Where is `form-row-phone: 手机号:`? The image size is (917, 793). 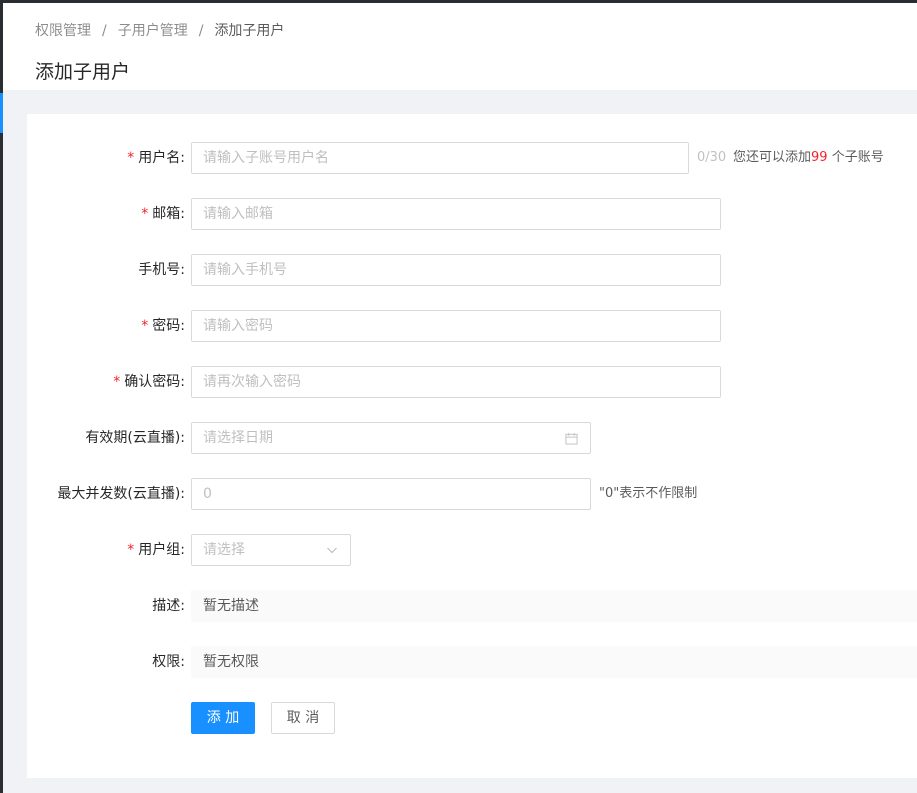 form-row-phone: 手机号: is located at coordinates (472, 270).